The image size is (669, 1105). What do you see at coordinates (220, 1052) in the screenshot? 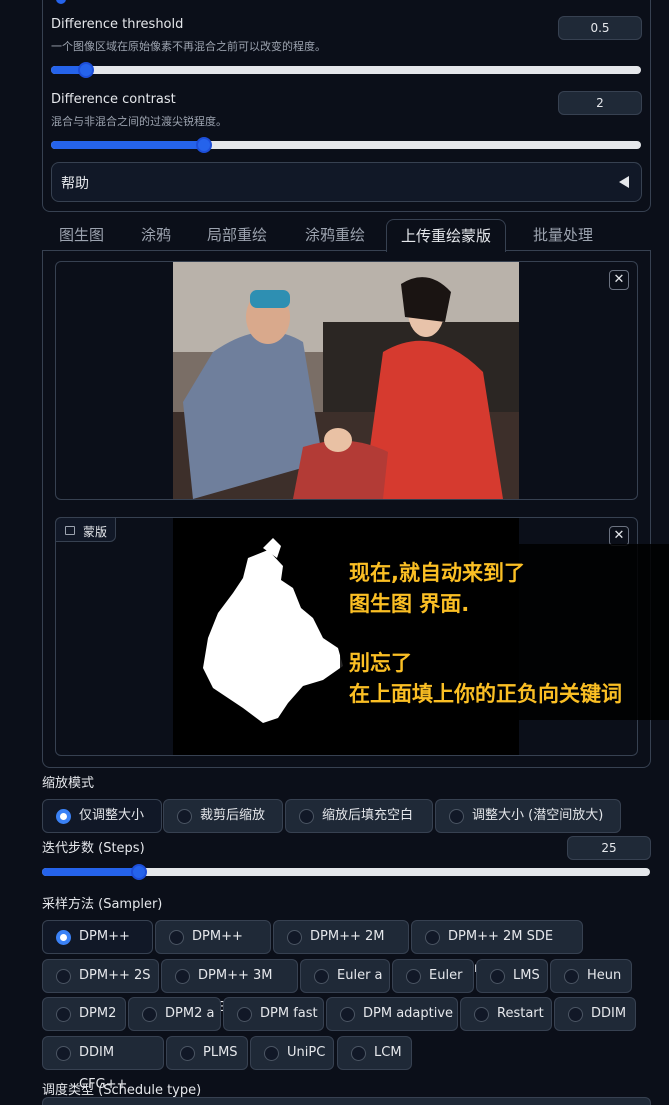
I see `sampler-option-label: PLMS` at bounding box center [220, 1052].